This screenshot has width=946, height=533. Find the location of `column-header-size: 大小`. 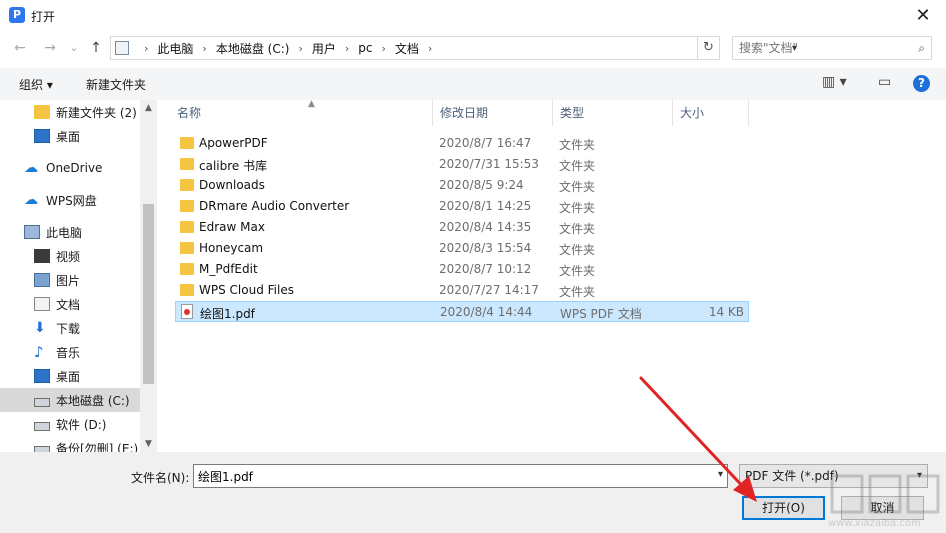

column-header-size: 大小 is located at coordinates (711, 113).